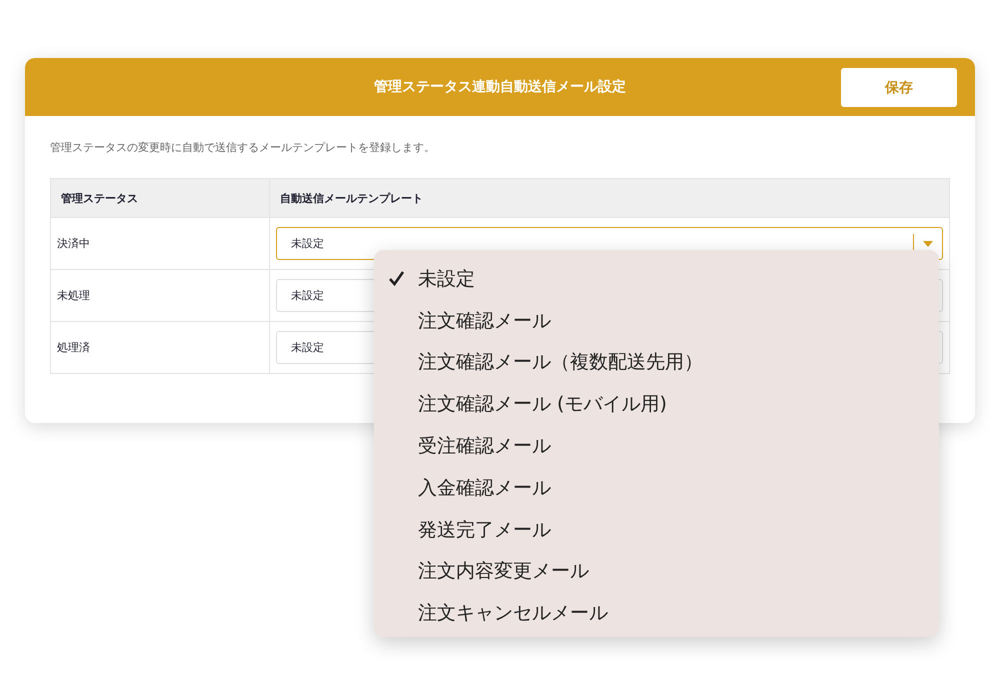 The height and width of the screenshot is (700, 1000). Describe the element at coordinates (160, 348) in the screenshot. I see `status-cell: 処理済` at that location.